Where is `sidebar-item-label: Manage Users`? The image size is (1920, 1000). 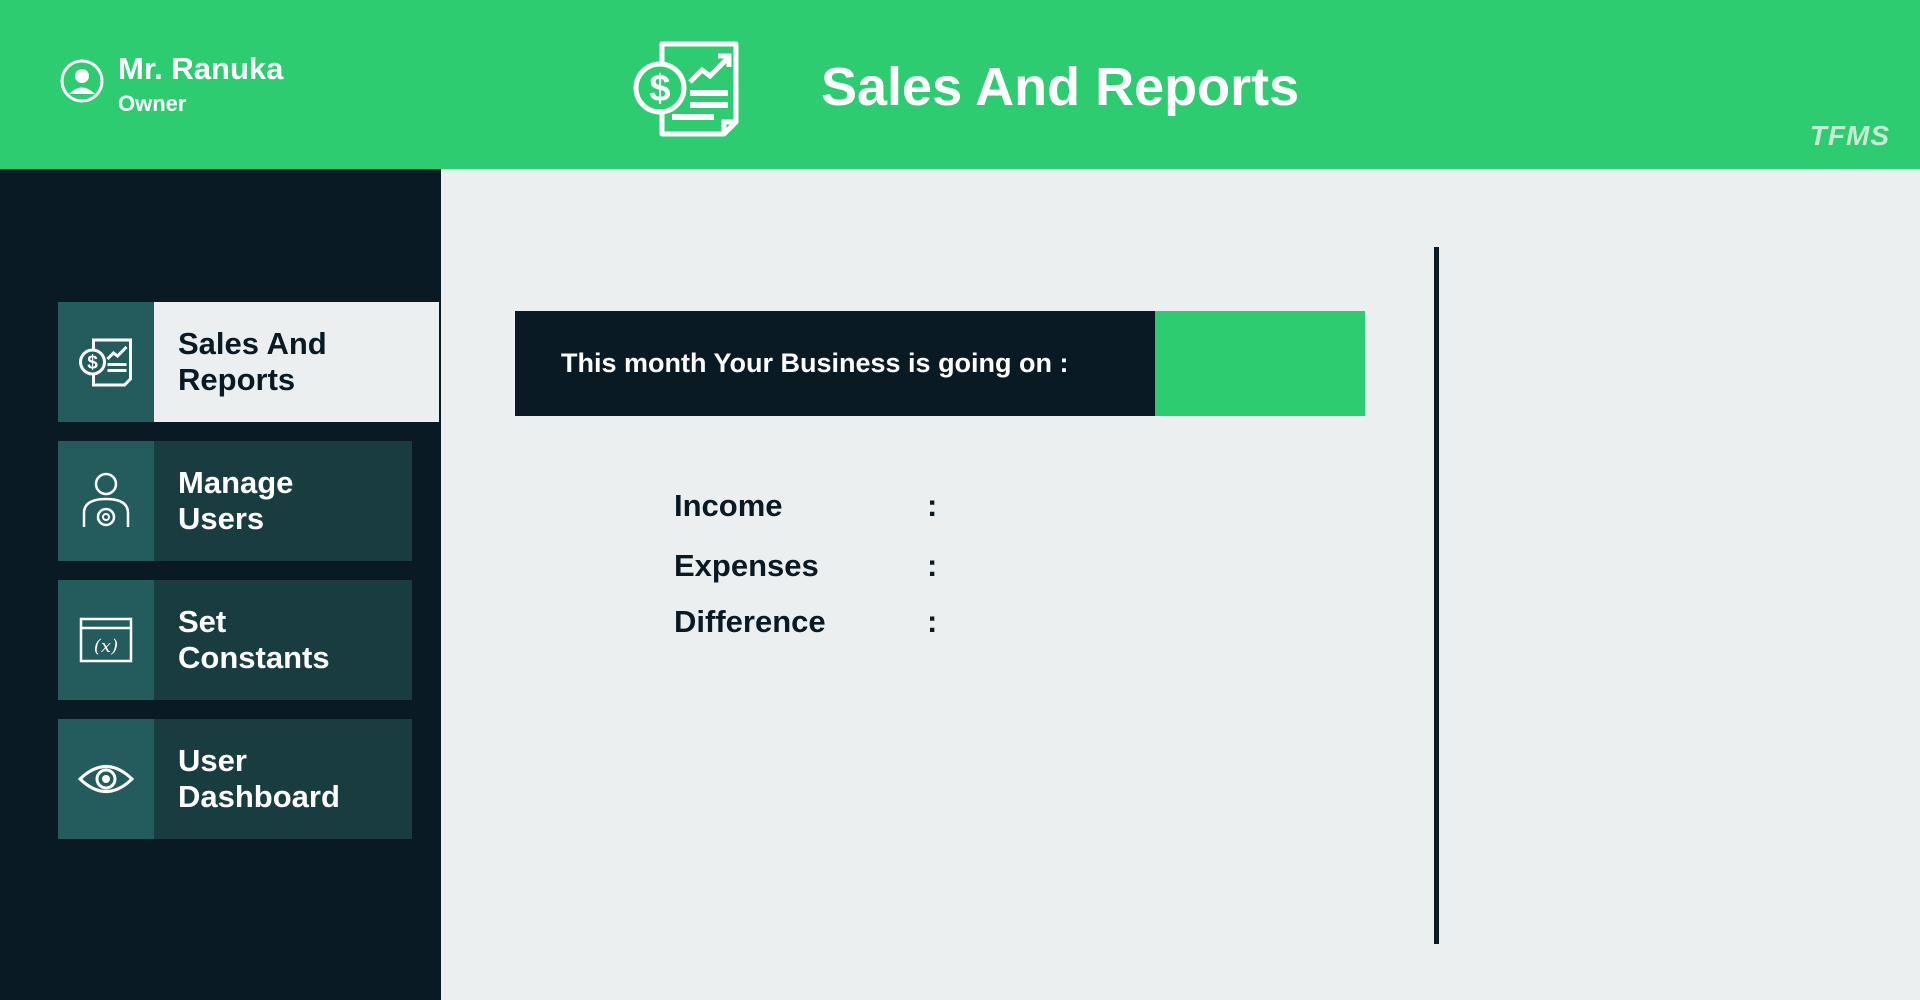
sidebar-item-label: Manage Users is located at coordinates (236, 500).